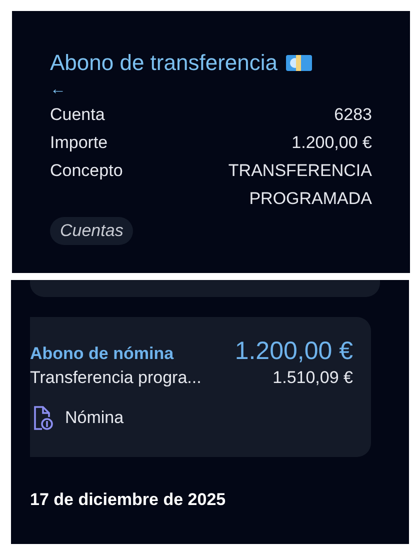 The width and height of the screenshot is (420, 554). What do you see at coordinates (102, 354) in the screenshot?
I see `movement-title: Abono de nómina` at bounding box center [102, 354].